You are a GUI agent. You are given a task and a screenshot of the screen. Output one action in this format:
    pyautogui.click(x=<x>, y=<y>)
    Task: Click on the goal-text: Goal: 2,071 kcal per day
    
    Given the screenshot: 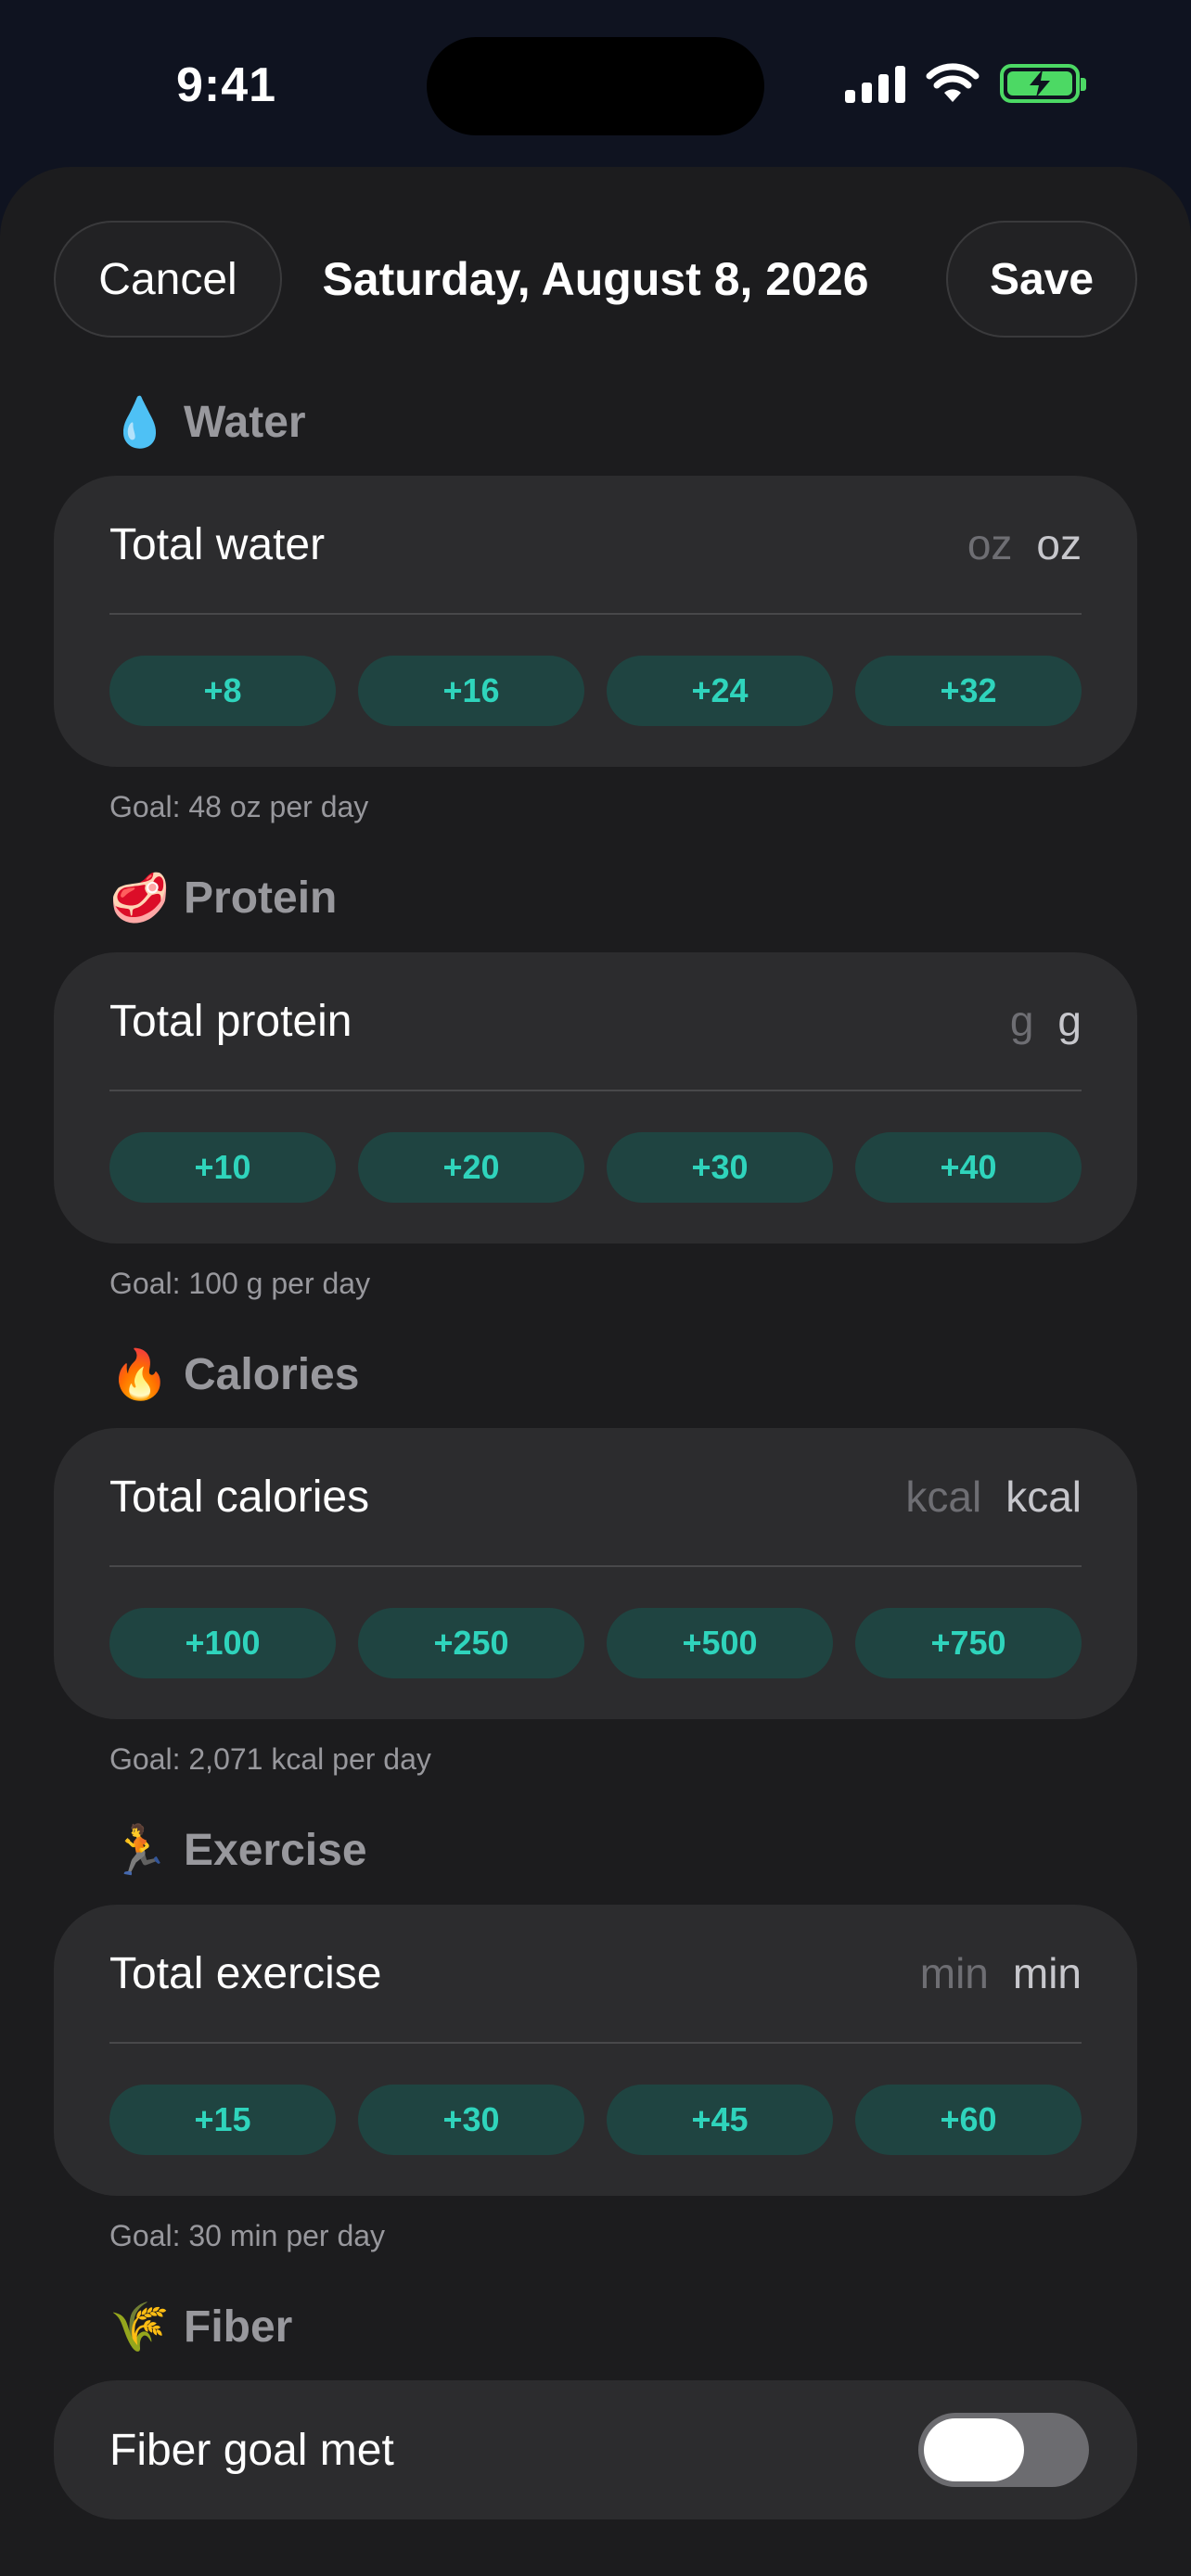 What is the action you would take?
    pyautogui.click(x=270, y=1759)
    